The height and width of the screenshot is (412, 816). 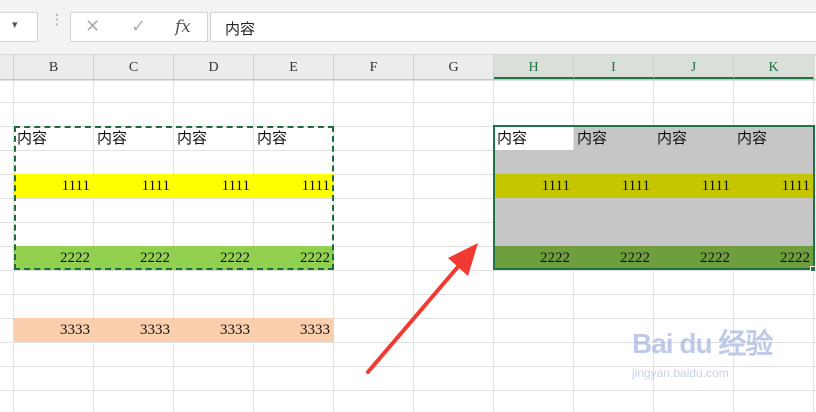 I want to click on column-header-row: BCDEFGHIJK, so click(x=408, y=67).